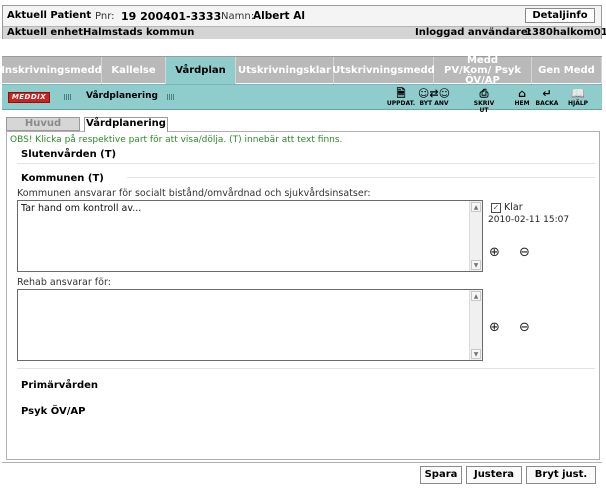 Image resolution: width=606 pixels, height=491 pixels. I want to click on patient-name: Albert Al, so click(279, 16).